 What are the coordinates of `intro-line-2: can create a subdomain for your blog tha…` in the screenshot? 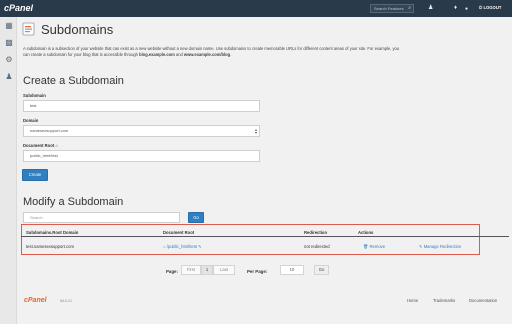 It's located at (81, 54).